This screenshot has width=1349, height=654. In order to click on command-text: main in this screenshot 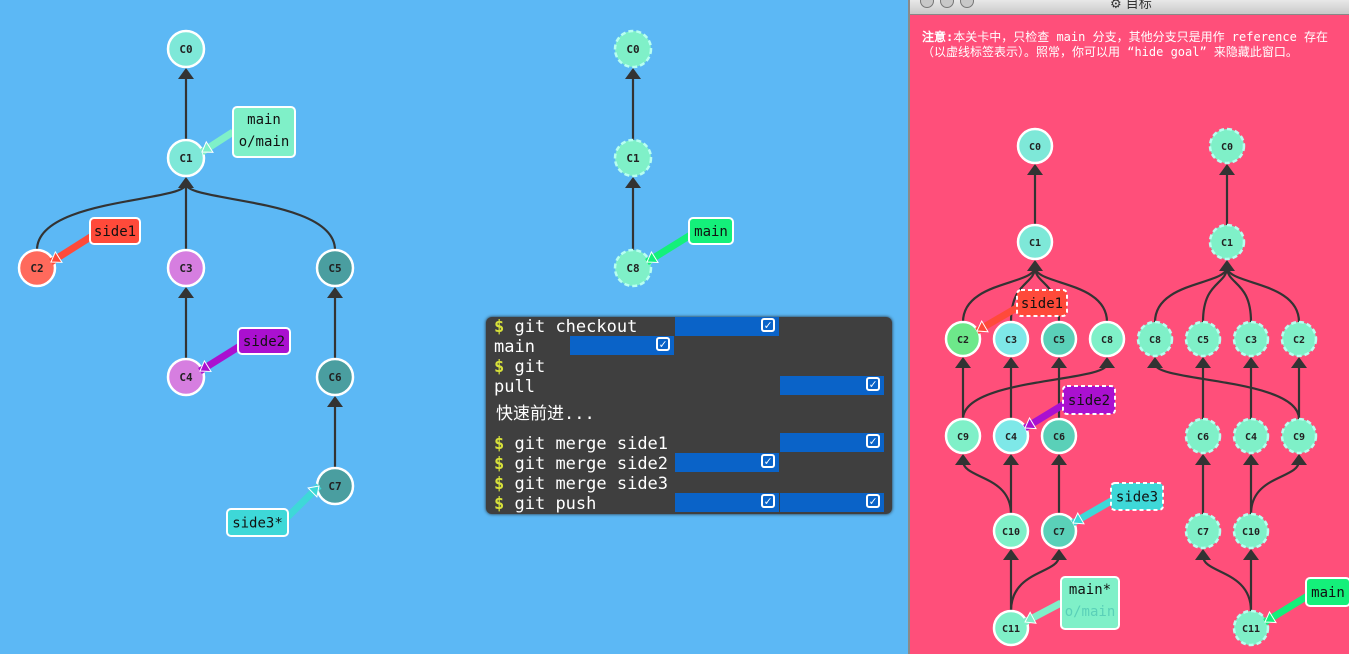, I will do `click(514, 347)`.